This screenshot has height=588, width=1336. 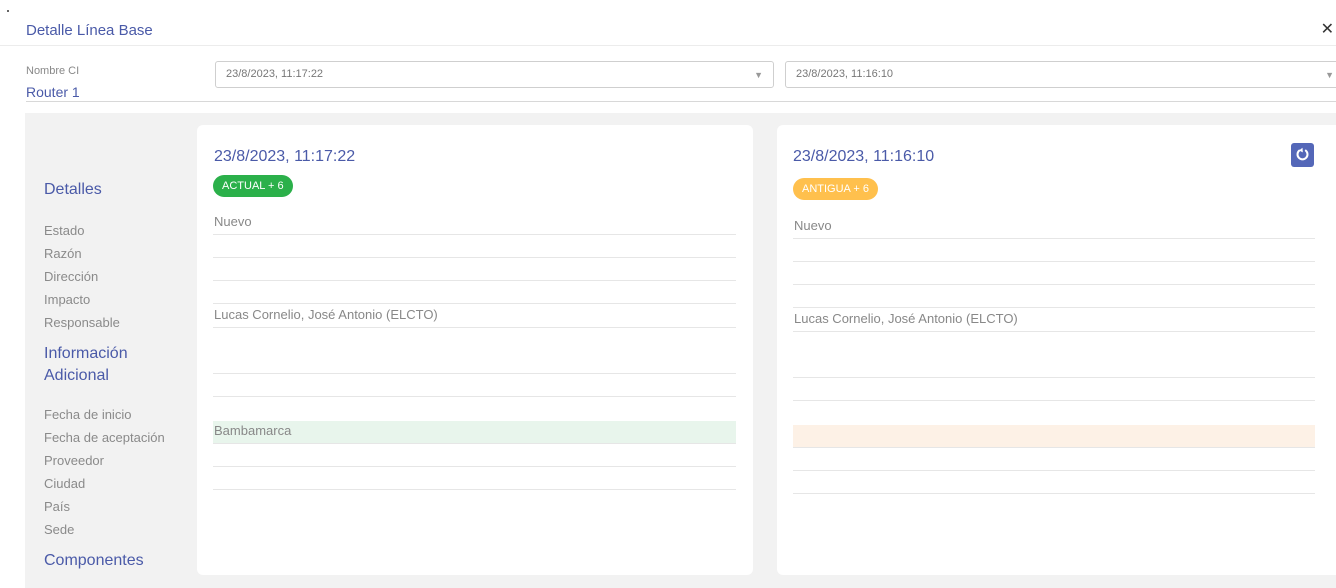 What do you see at coordinates (494, 74) in the screenshot?
I see `version-select-current: 23/8/2023, 11:17:22 ▼` at bounding box center [494, 74].